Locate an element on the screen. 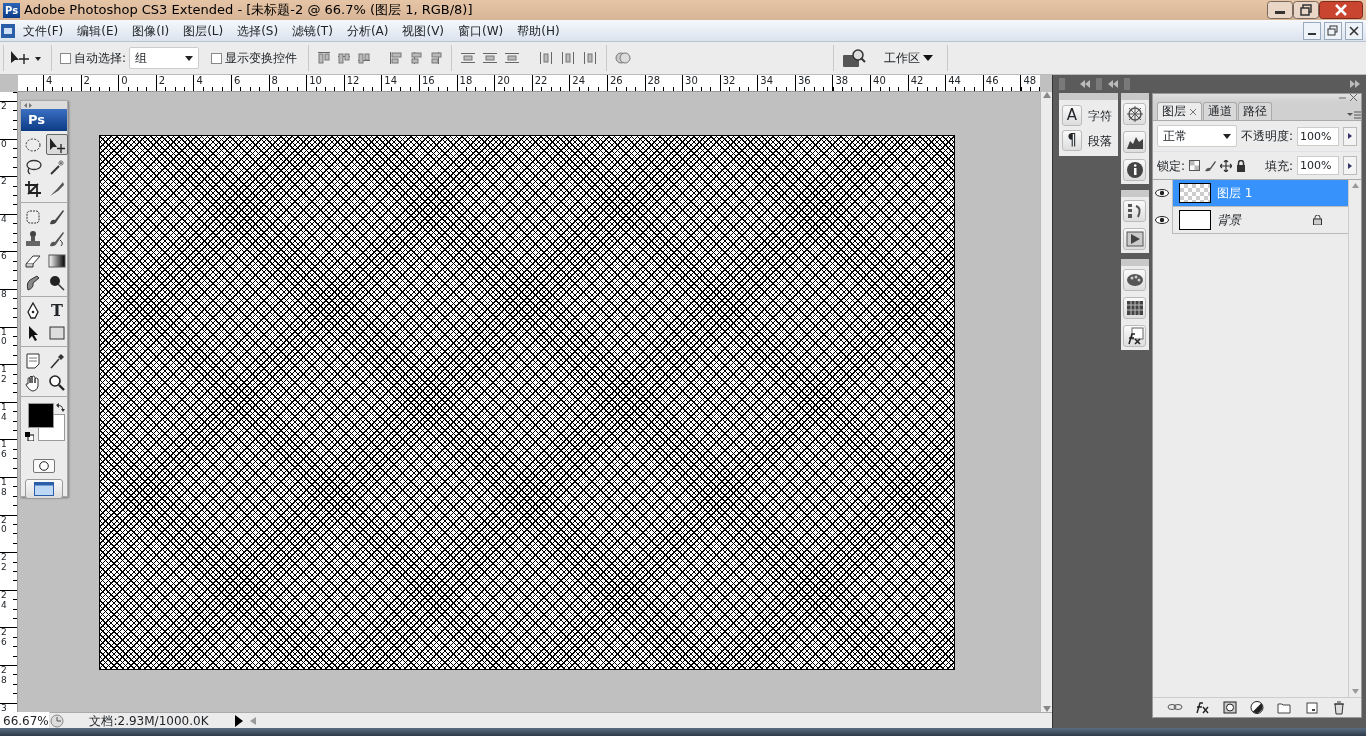 The image size is (1366, 736). ruler-label: 48 is located at coordinates (1030, 80).